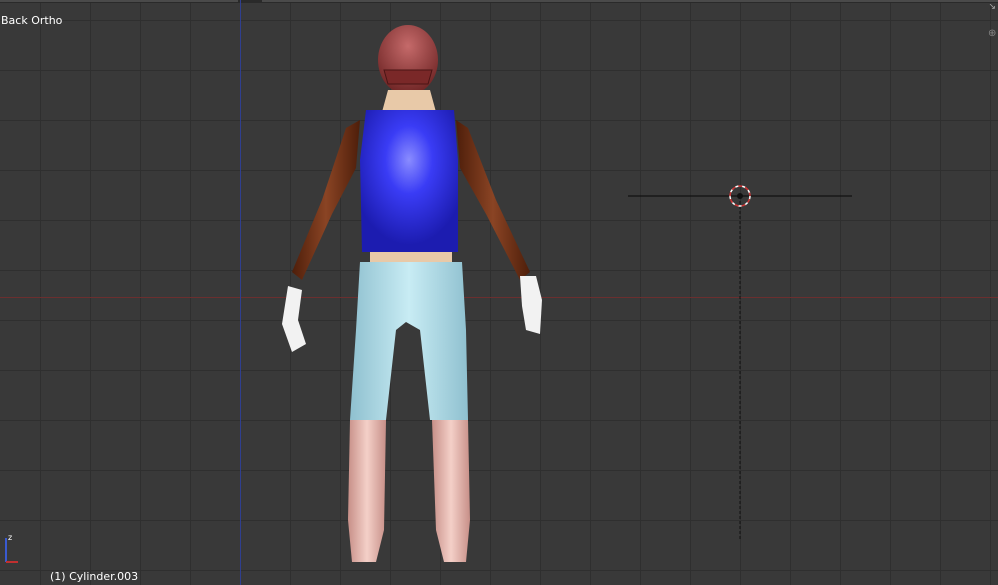 The image size is (998, 585). Describe the element at coordinates (11, 548) in the screenshot. I see `axes-gizmo-icon: z` at that location.